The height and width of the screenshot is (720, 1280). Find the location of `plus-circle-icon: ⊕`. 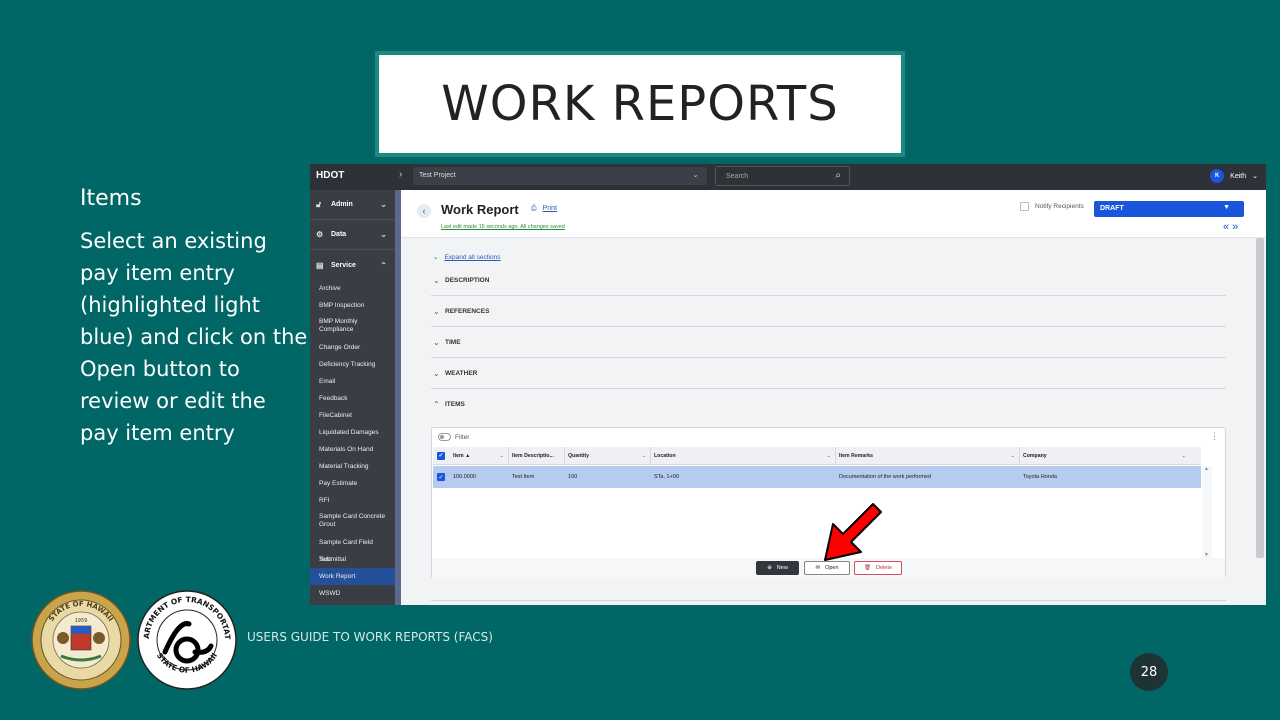

plus-circle-icon: ⊕ is located at coordinates (769, 568).